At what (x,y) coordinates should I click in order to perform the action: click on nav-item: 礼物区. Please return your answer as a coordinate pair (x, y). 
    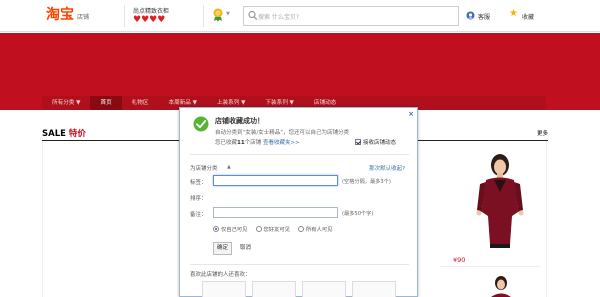
    Looking at the image, I should click on (140, 103).